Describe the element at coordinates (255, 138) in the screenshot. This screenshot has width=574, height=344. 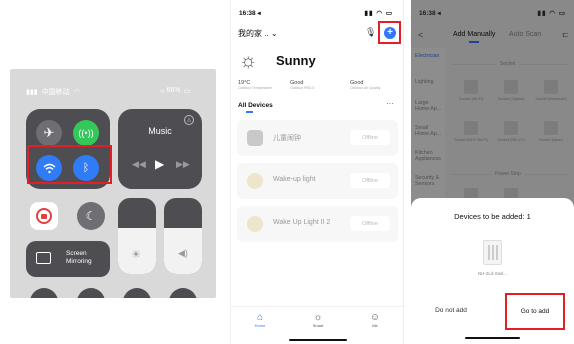
I see `alarm-clock-icon` at that location.